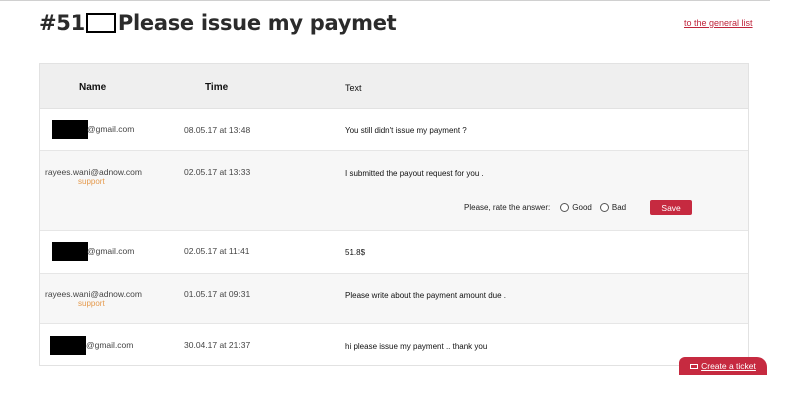 The image size is (800, 404). What do you see at coordinates (414, 173) in the screenshot?
I see `row-text: I submitted the payout request for you .` at bounding box center [414, 173].